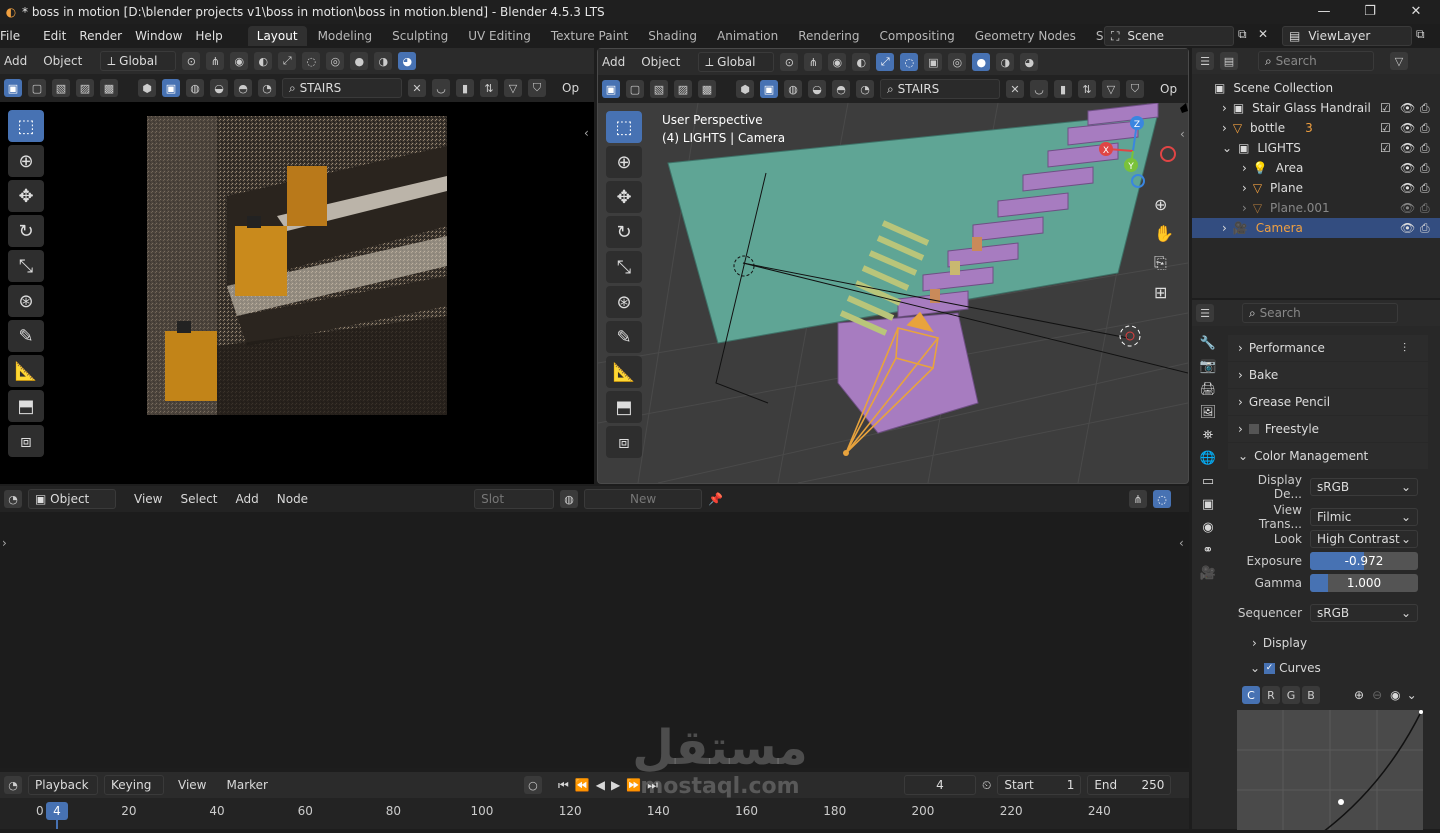 The image size is (1440, 833). Describe the element at coordinates (1364, 613) in the screenshot. I see `sequencer-dropdown: sRGB ⌄` at that location.